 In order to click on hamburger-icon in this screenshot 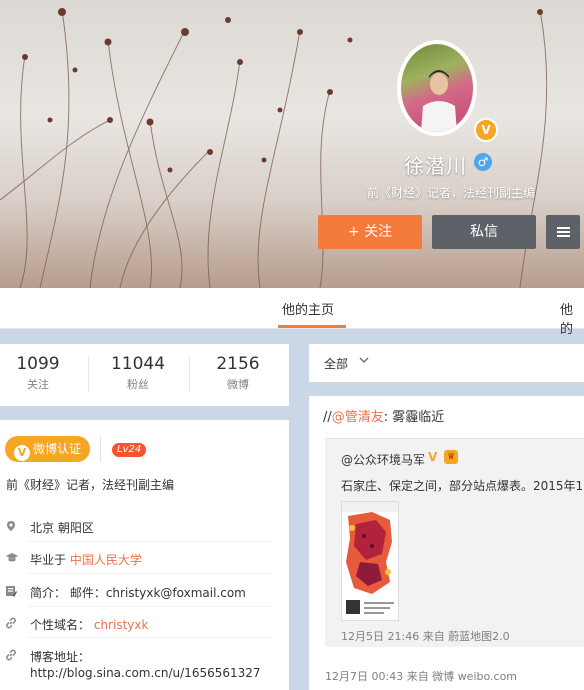, I will do `click(563, 232)`.